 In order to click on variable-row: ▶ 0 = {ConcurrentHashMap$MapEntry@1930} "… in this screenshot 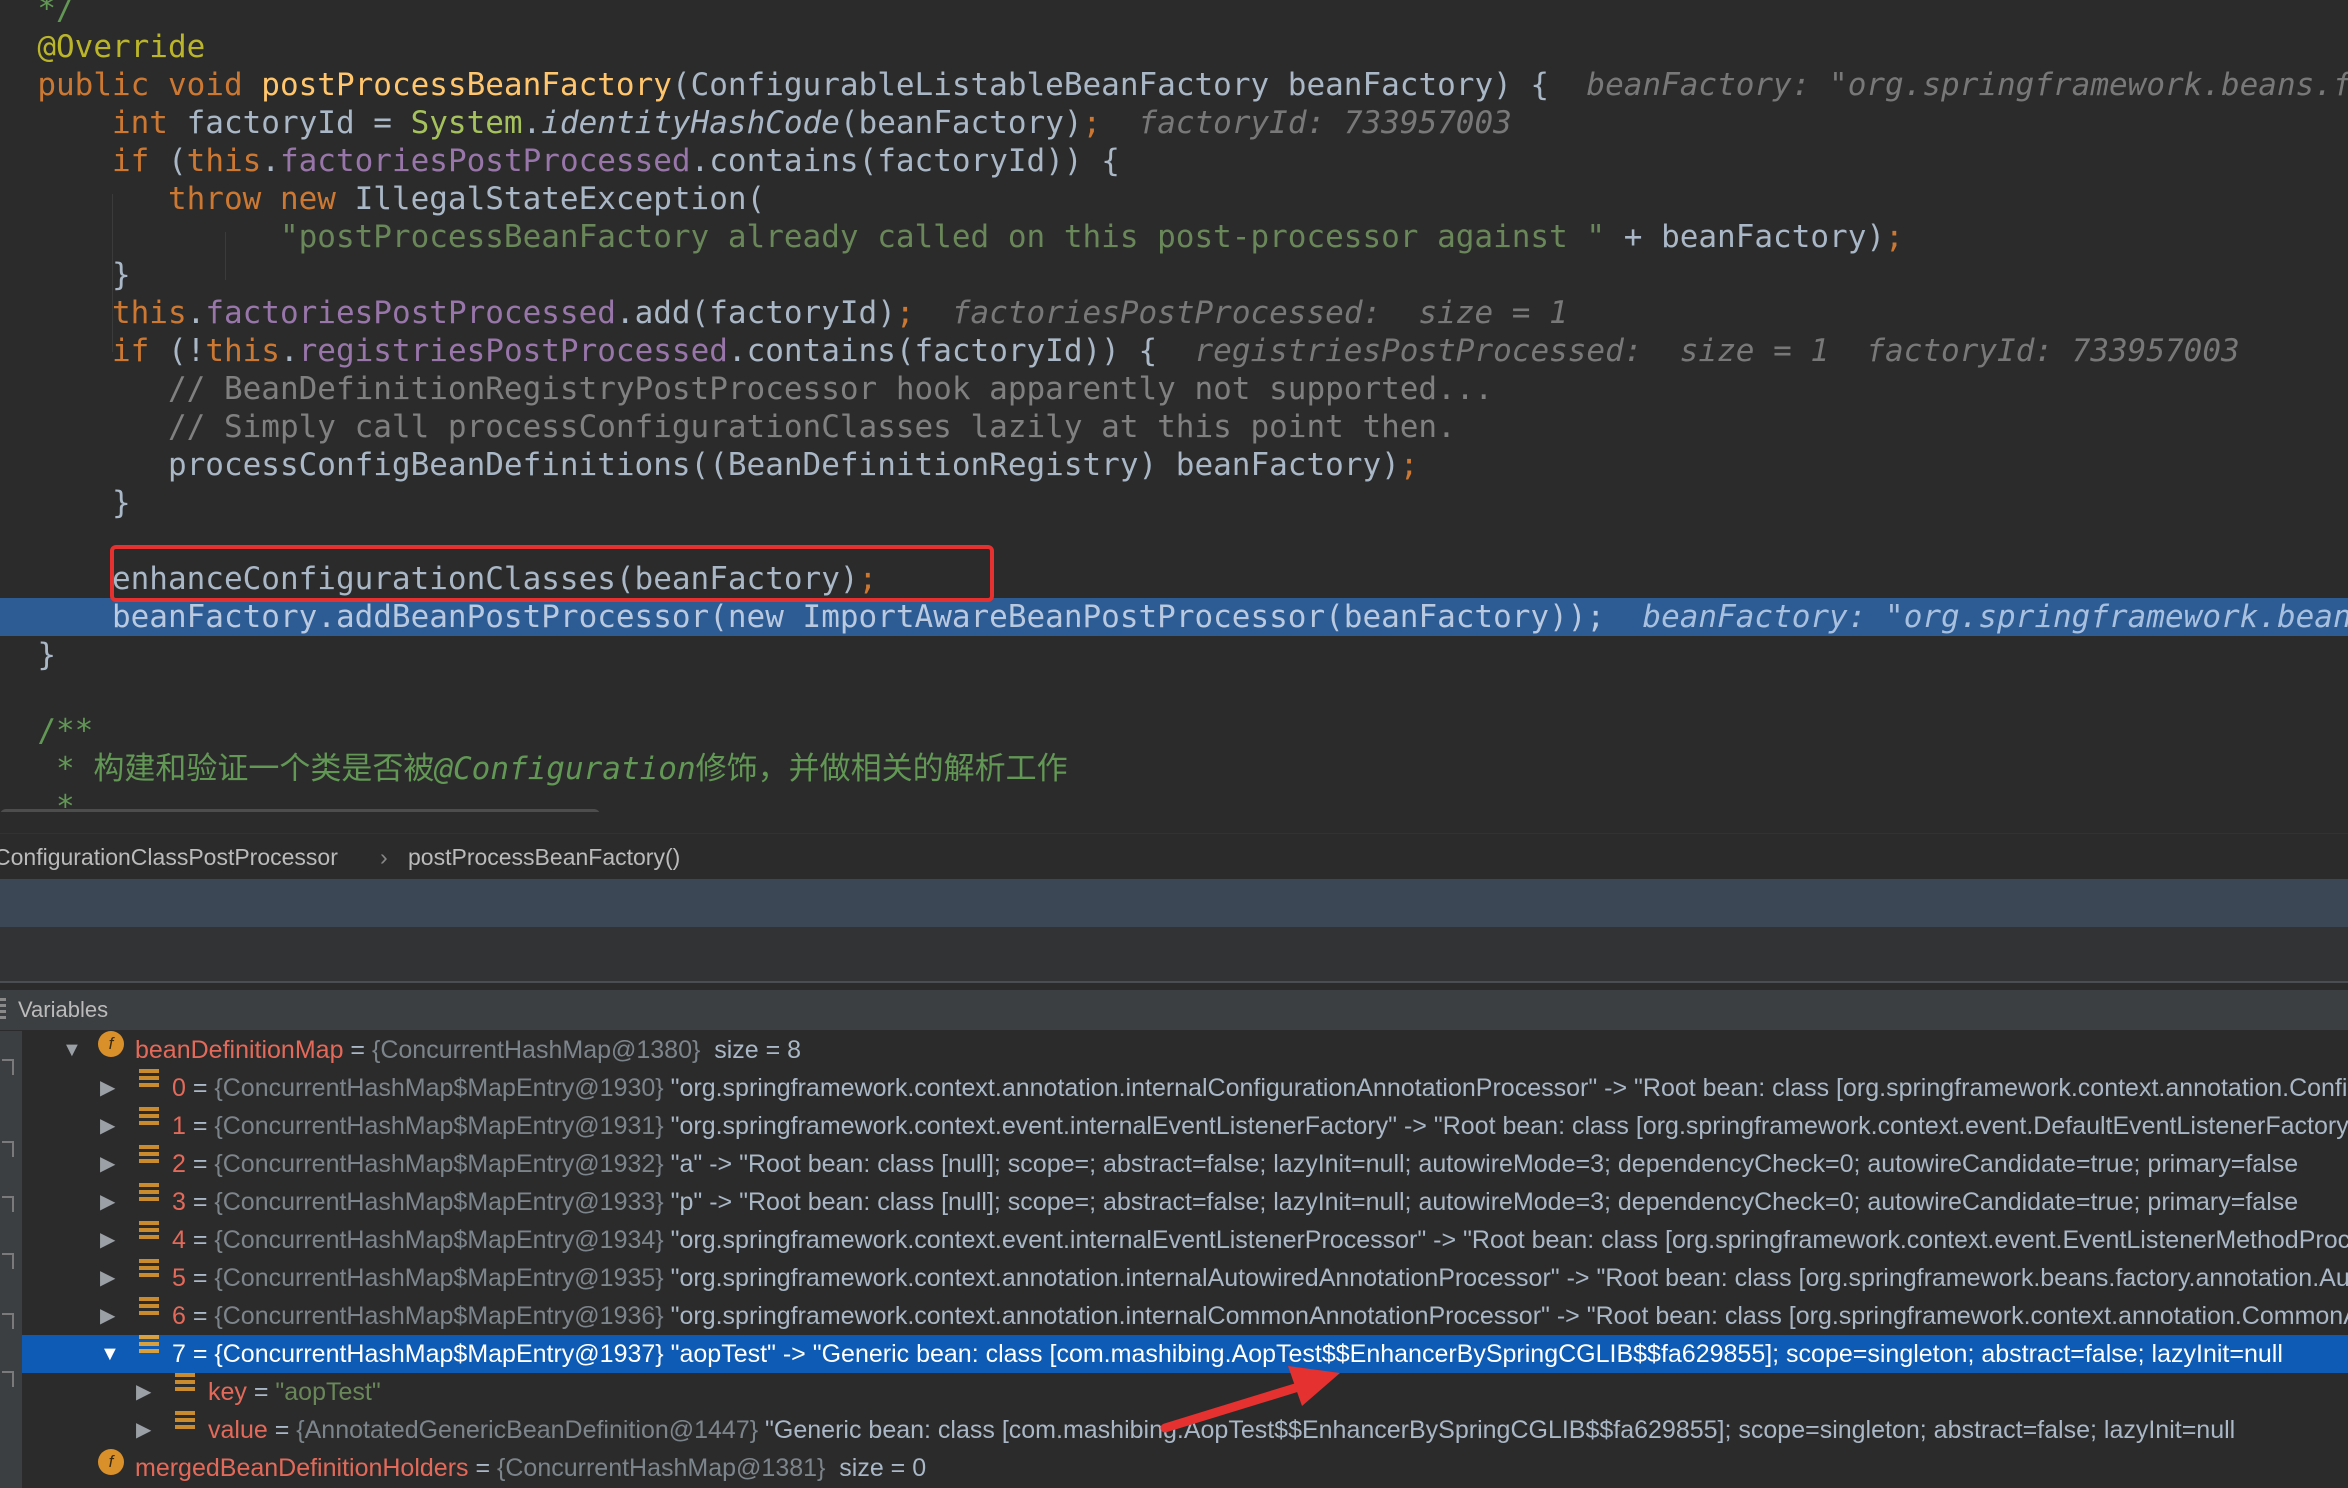, I will do `click(1185, 1088)`.